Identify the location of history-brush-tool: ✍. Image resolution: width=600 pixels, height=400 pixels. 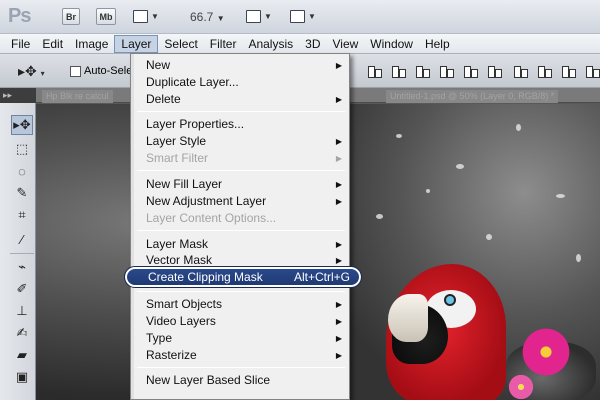
(22, 333).